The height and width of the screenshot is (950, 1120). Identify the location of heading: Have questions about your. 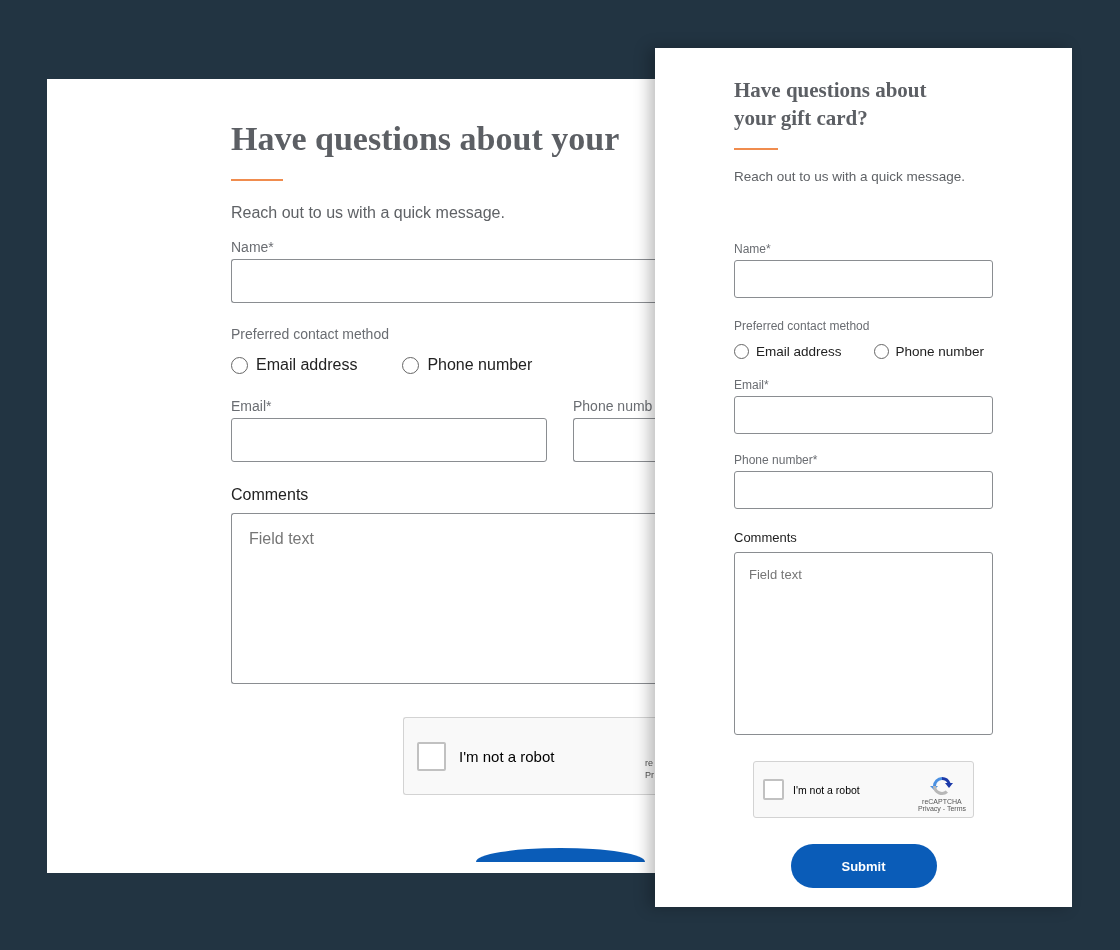
(426, 139).